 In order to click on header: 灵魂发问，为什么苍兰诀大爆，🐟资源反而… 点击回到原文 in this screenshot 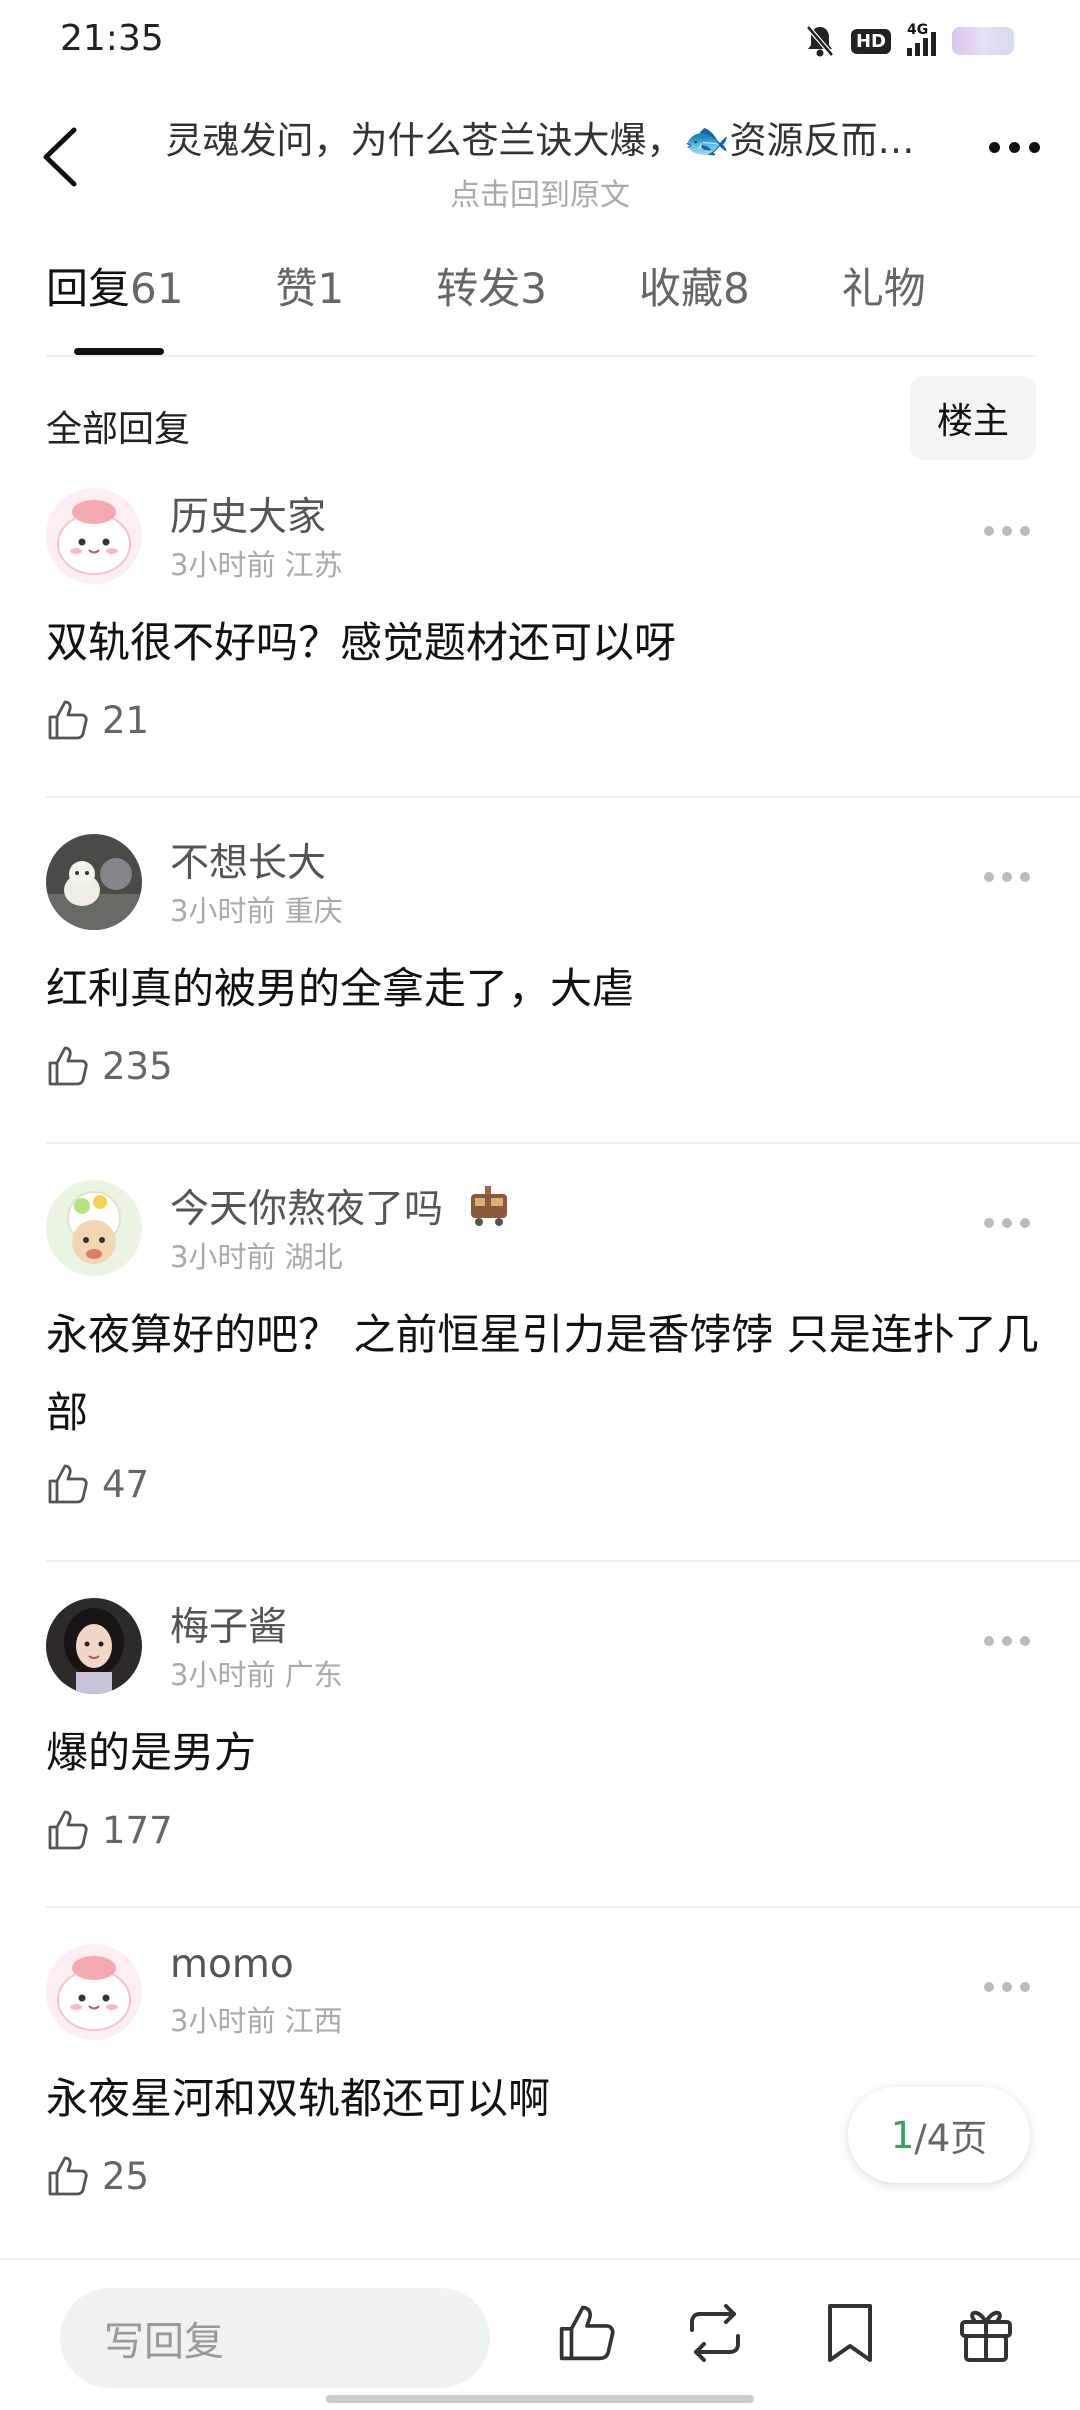, I will do `click(540, 160)`.